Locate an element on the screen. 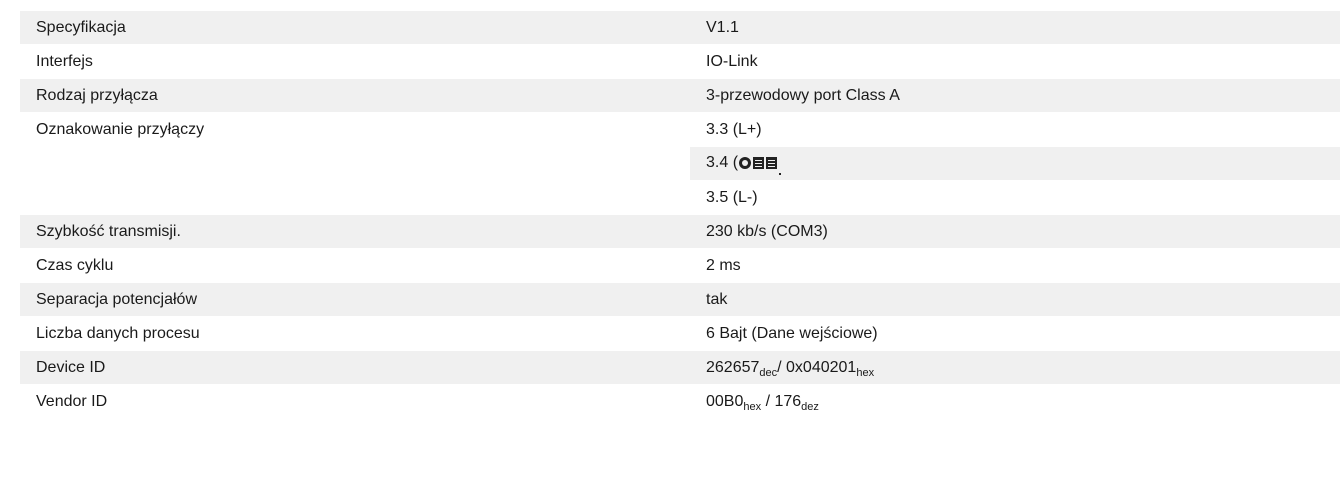  spec-value: V1.1 is located at coordinates (1015, 27).